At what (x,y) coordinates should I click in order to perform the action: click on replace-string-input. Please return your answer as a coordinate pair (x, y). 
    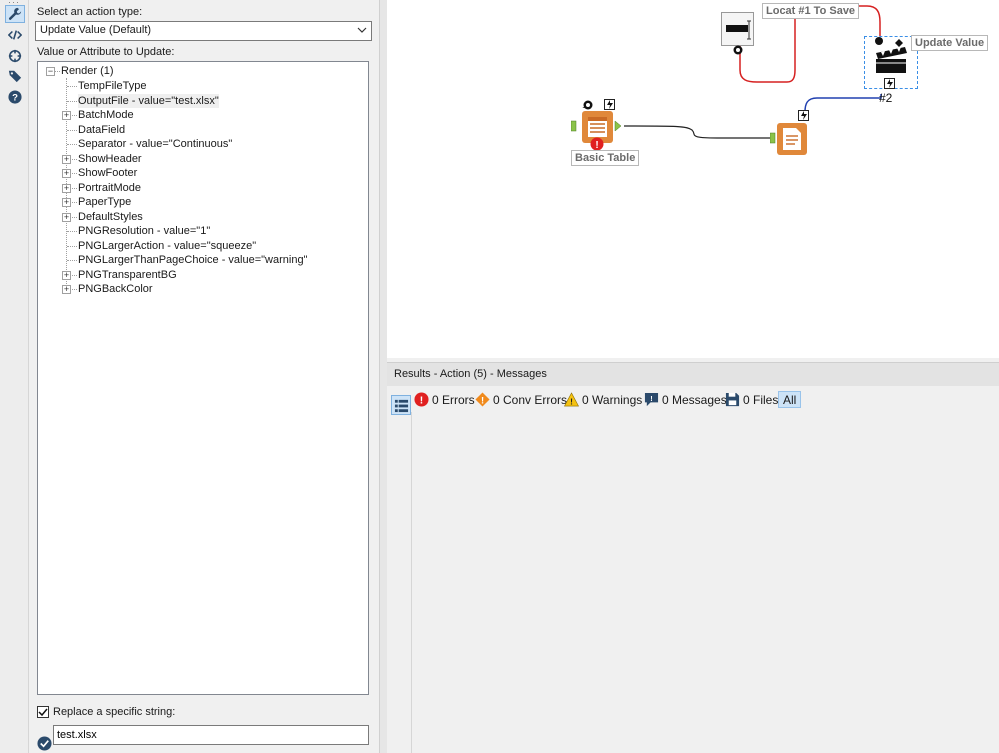
    Looking at the image, I should click on (211, 735).